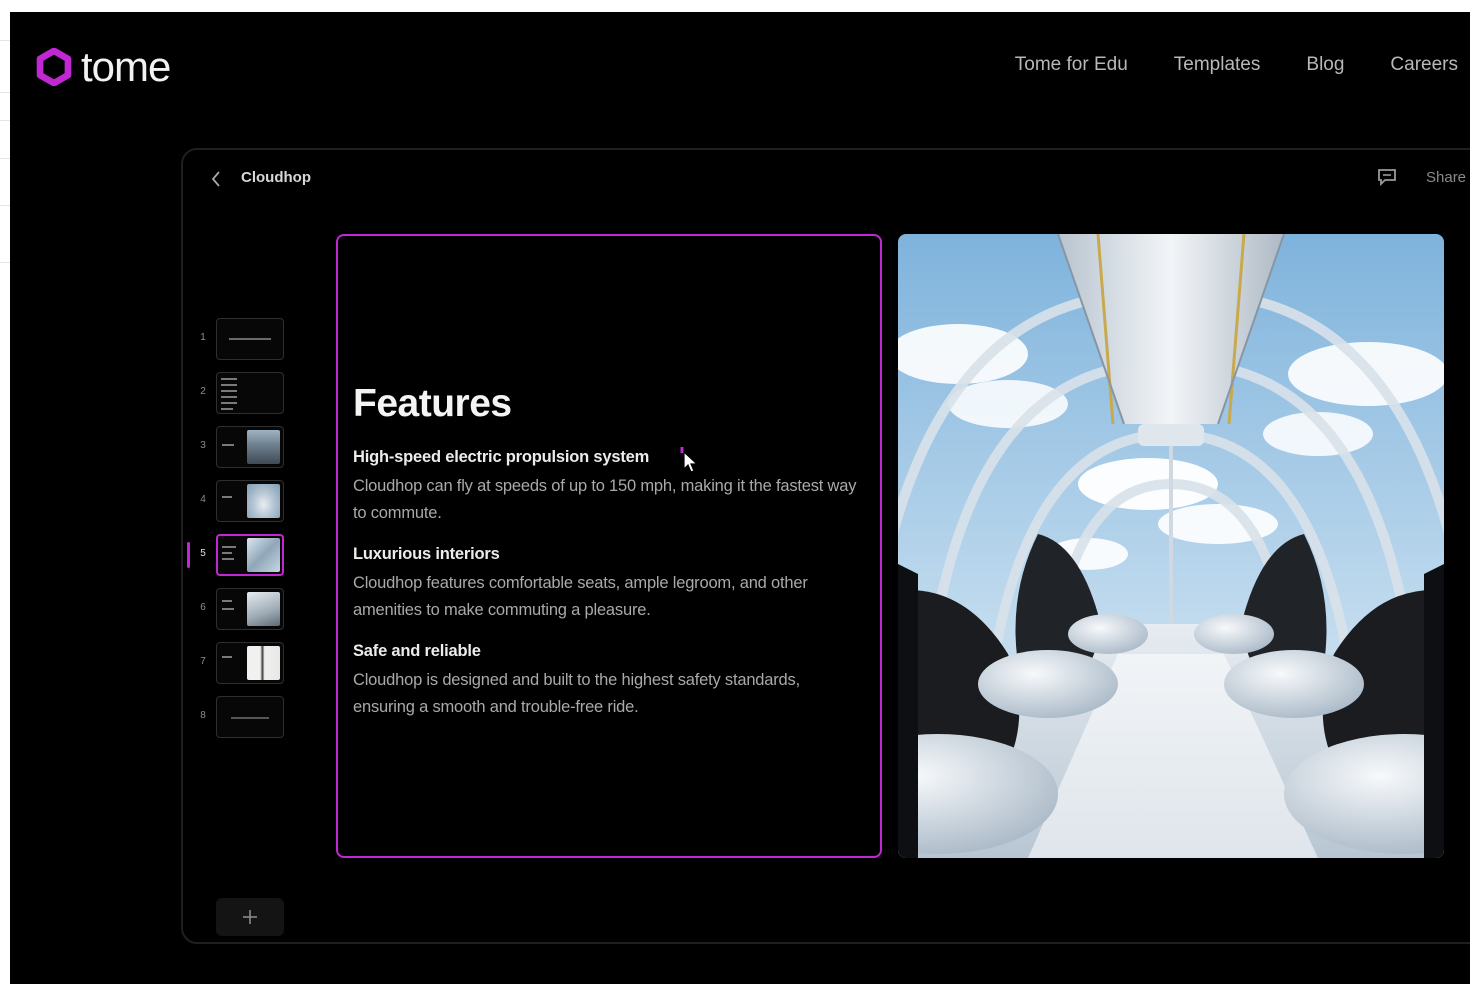 This screenshot has height=984, width=1470. Describe the element at coordinates (203, 391) in the screenshot. I see `thumbnail-number: 2` at that location.